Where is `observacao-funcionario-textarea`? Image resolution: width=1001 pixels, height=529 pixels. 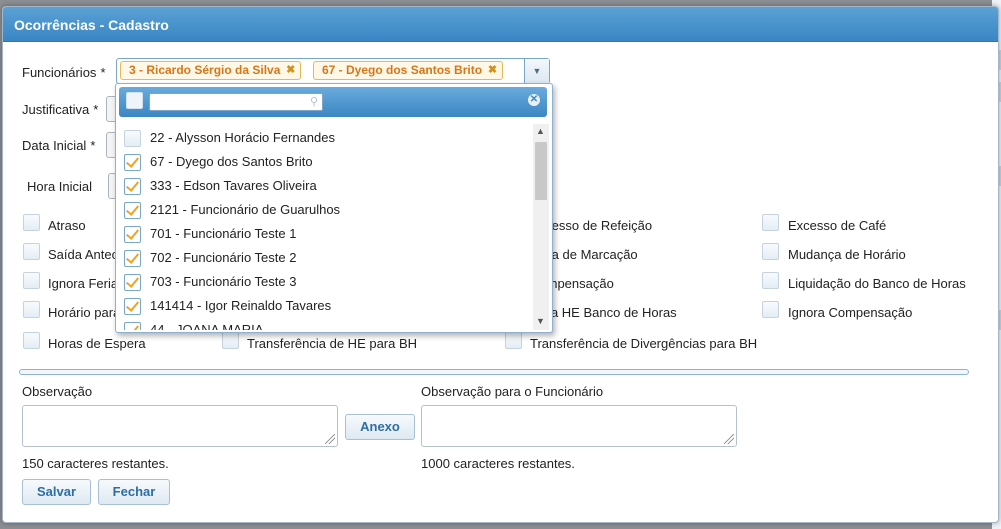
observacao-funcionario-textarea is located at coordinates (579, 426).